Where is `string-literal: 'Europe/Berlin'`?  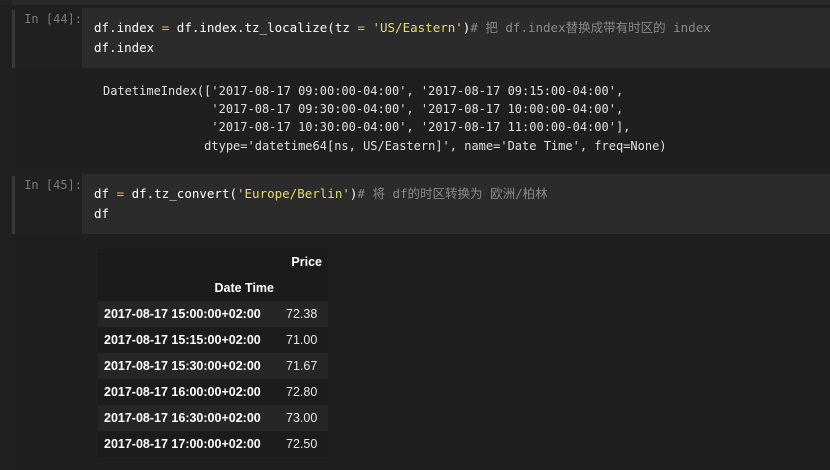
string-literal: 'Europe/Berlin' is located at coordinates (293, 193).